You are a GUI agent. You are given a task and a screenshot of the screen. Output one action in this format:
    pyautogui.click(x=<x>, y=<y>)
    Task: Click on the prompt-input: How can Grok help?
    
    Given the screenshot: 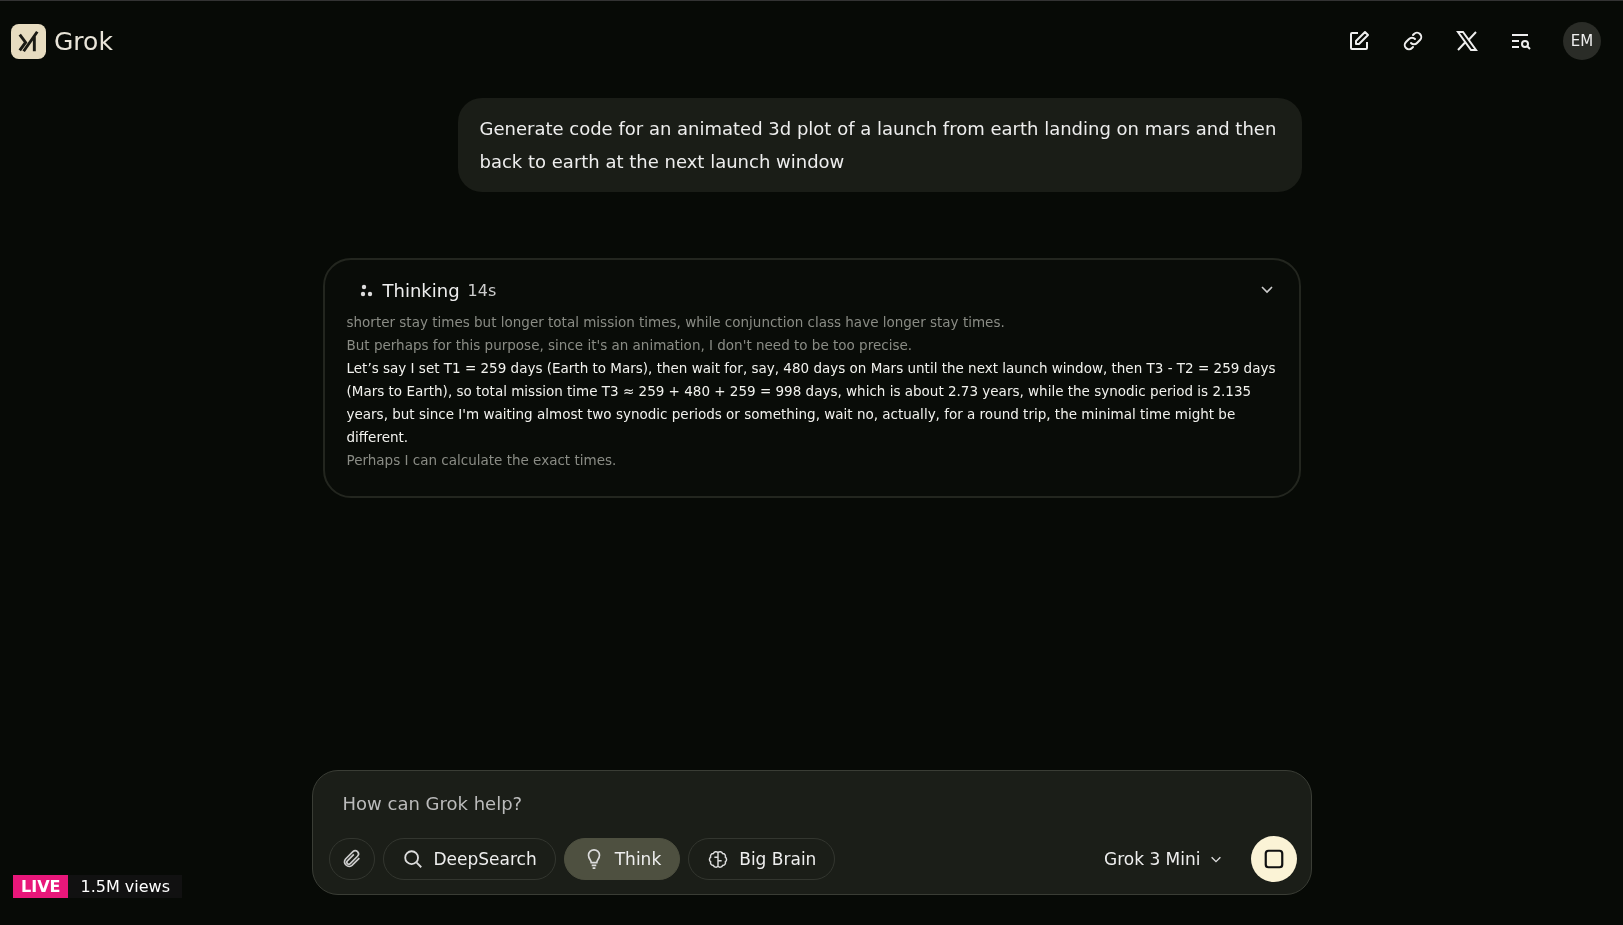 What is the action you would take?
    pyautogui.click(x=778, y=803)
    